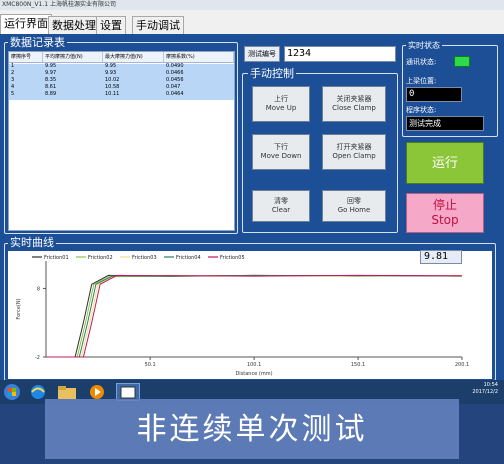 The height and width of the screenshot is (464, 504). Describe the element at coordinates (32, 242) in the screenshot. I see `curve-title: 实时曲线` at that location.